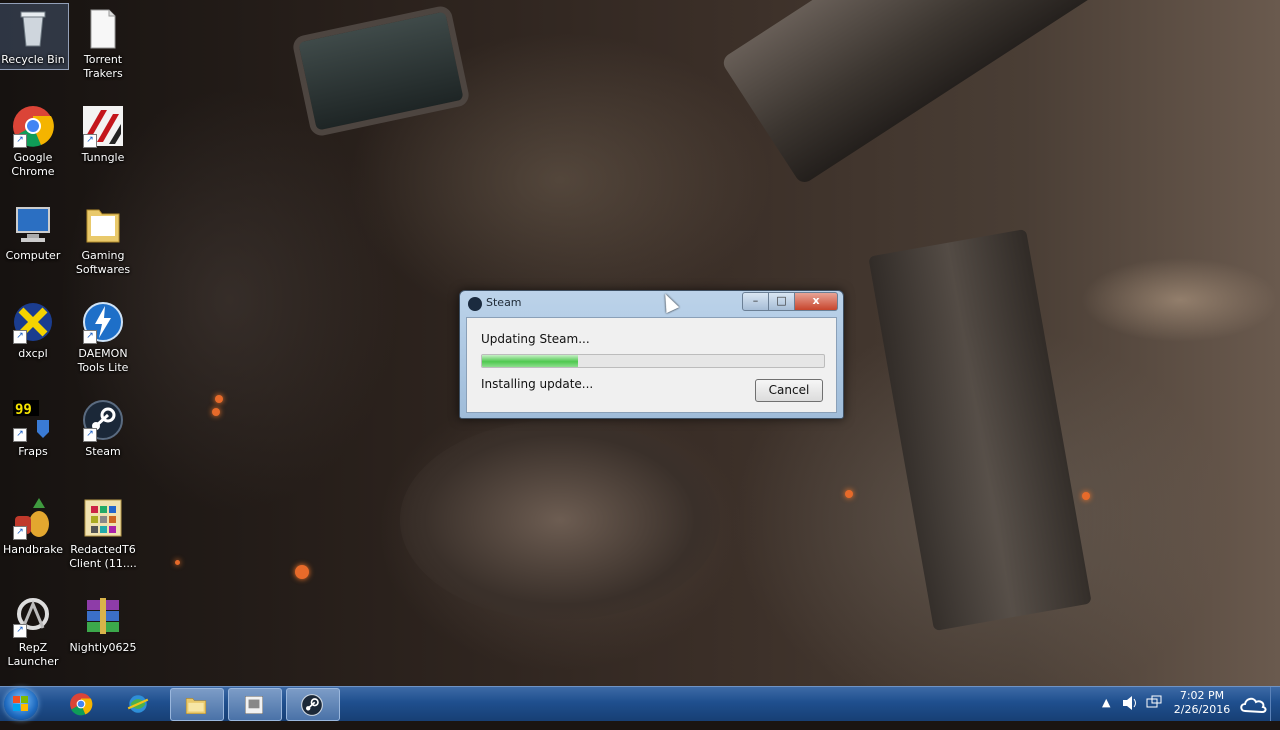 This screenshot has height=730, width=1280. Describe the element at coordinates (23, 410) in the screenshot. I see `svg-text: 99` at that location.